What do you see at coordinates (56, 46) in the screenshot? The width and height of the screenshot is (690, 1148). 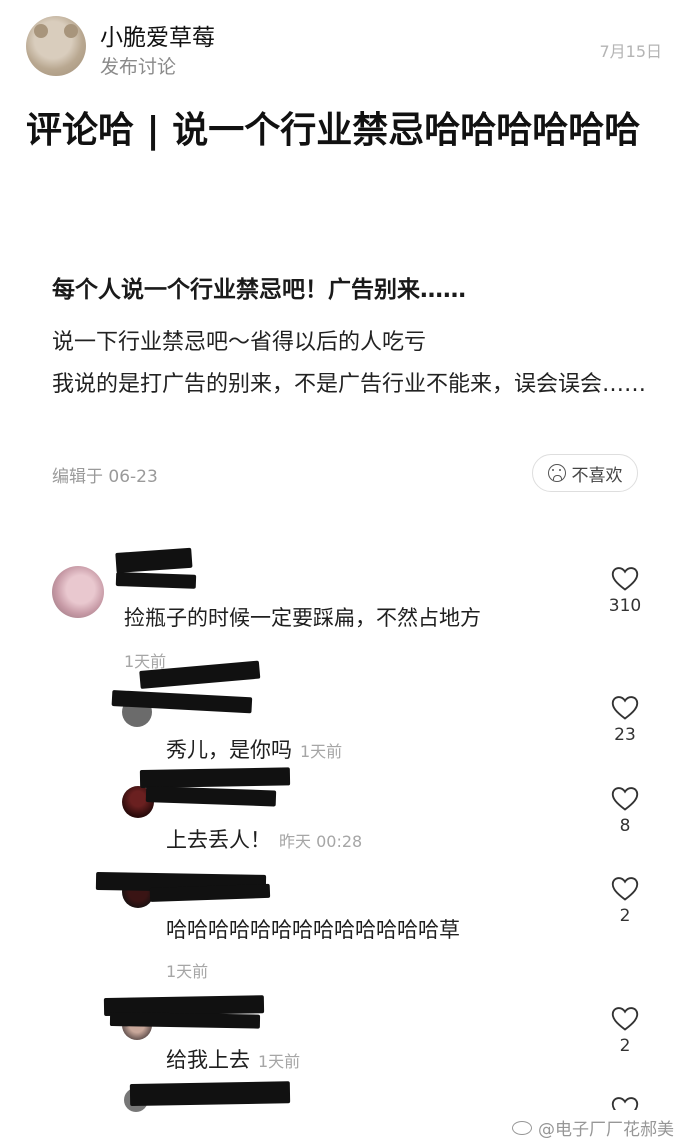 I see `author-avatar` at bounding box center [56, 46].